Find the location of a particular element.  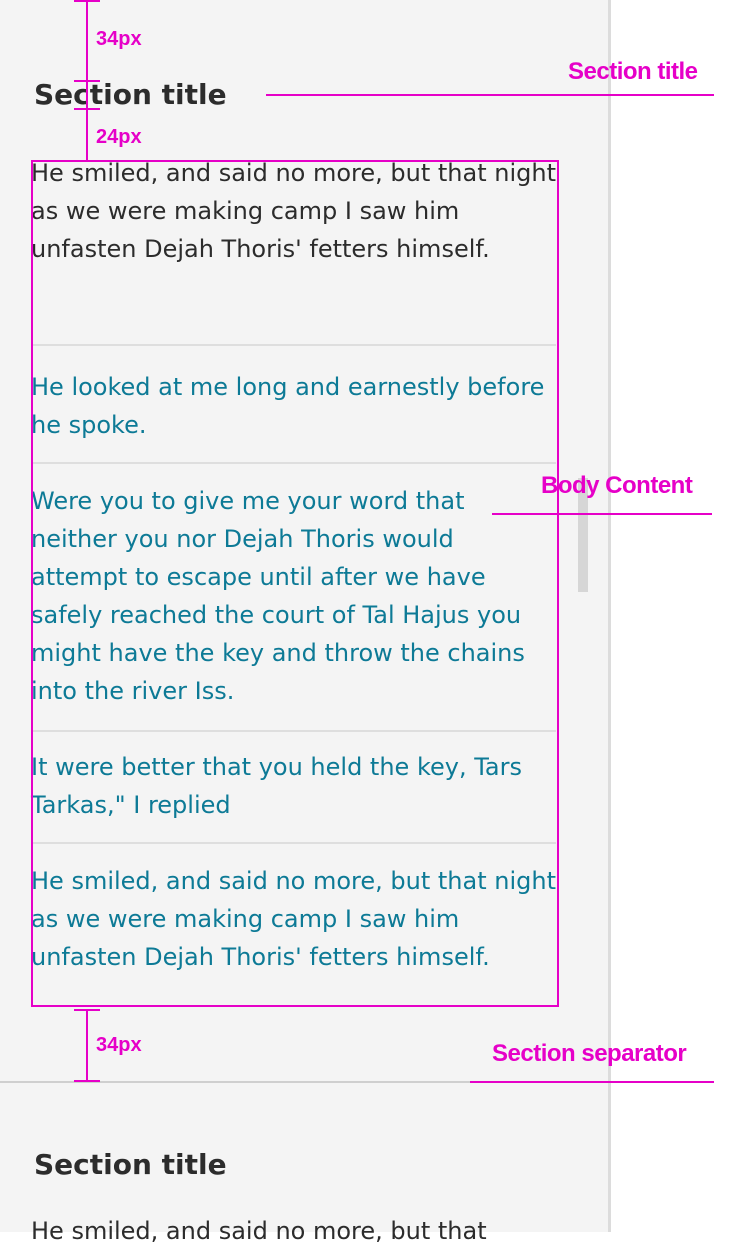

measure-label-bottom: 34px is located at coordinates (119, 1045).